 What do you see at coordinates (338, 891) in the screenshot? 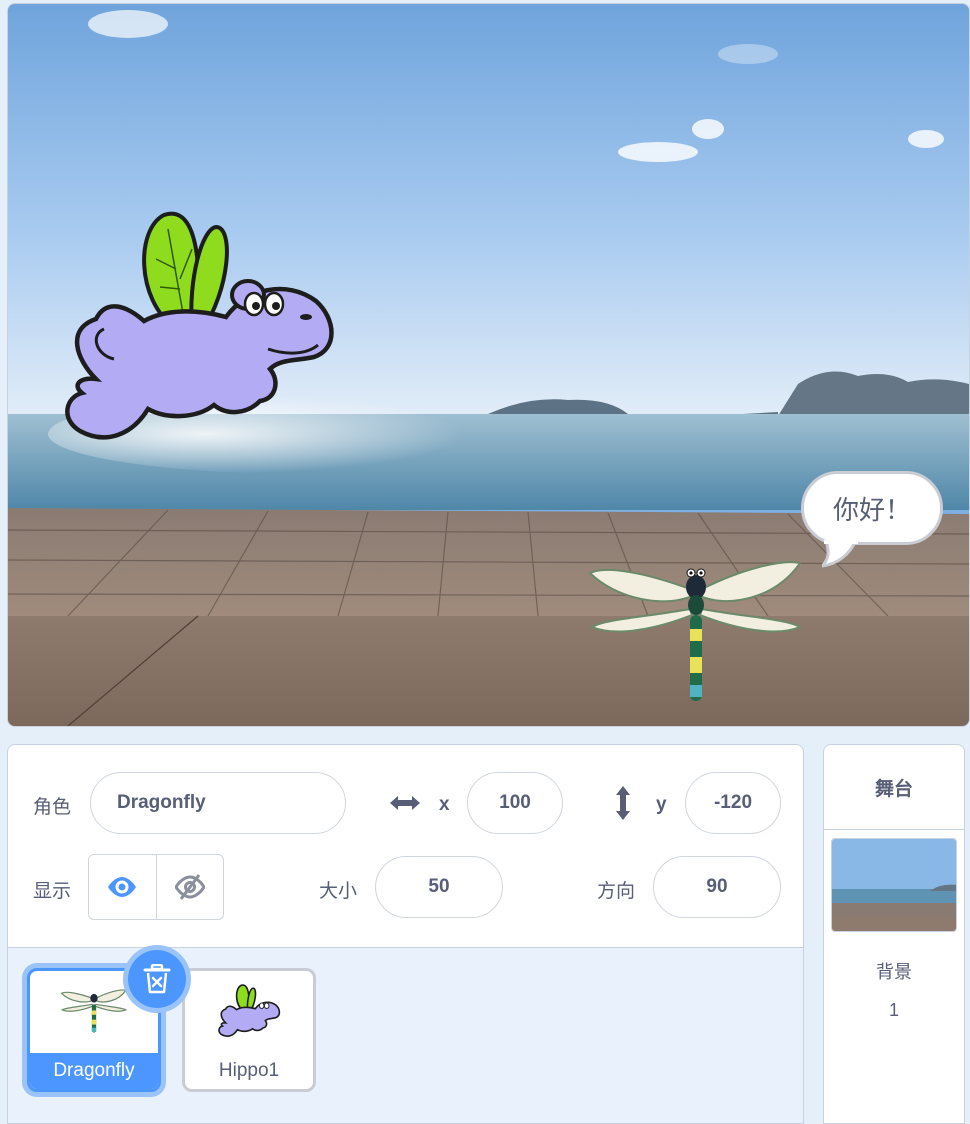
I see `size-label: 大小` at bounding box center [338, 891].